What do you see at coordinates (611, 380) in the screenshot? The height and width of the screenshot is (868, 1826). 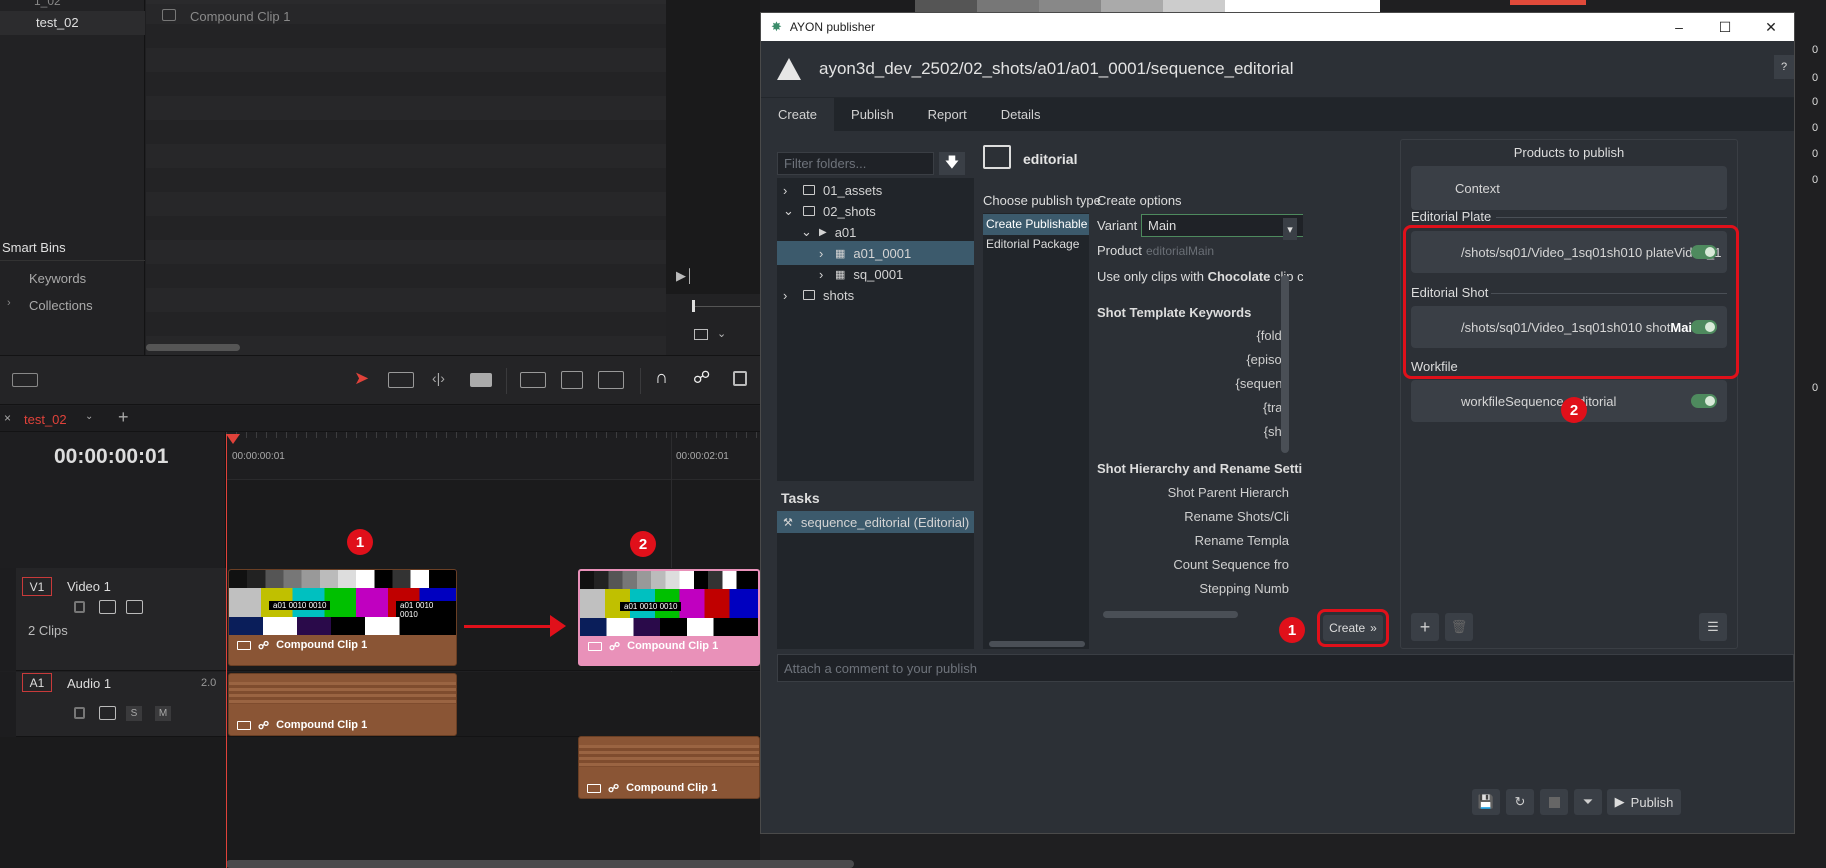 I see `replace-clip-icon` at bounding box center [611, 380].